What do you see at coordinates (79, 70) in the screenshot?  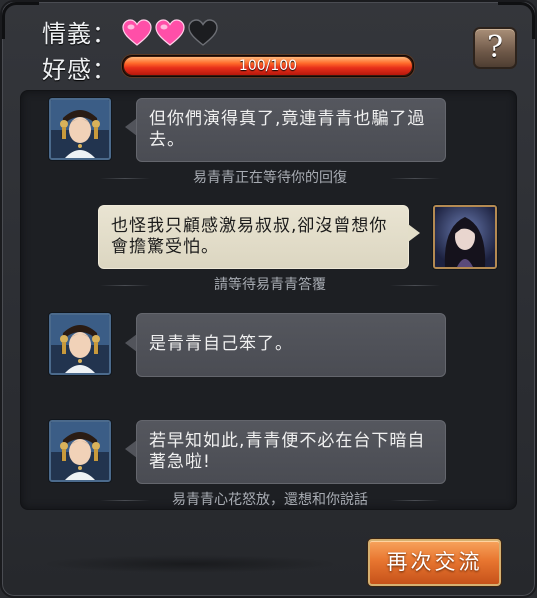 I see `favor-label: 好感：` at bounding box center [79, 70].